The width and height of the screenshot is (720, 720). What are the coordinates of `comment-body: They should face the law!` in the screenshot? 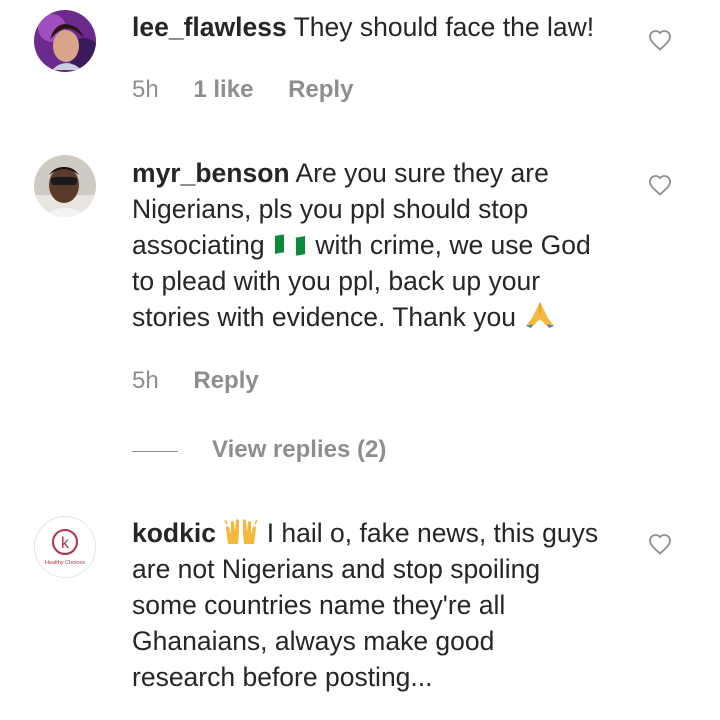 It's located at (444, 27).